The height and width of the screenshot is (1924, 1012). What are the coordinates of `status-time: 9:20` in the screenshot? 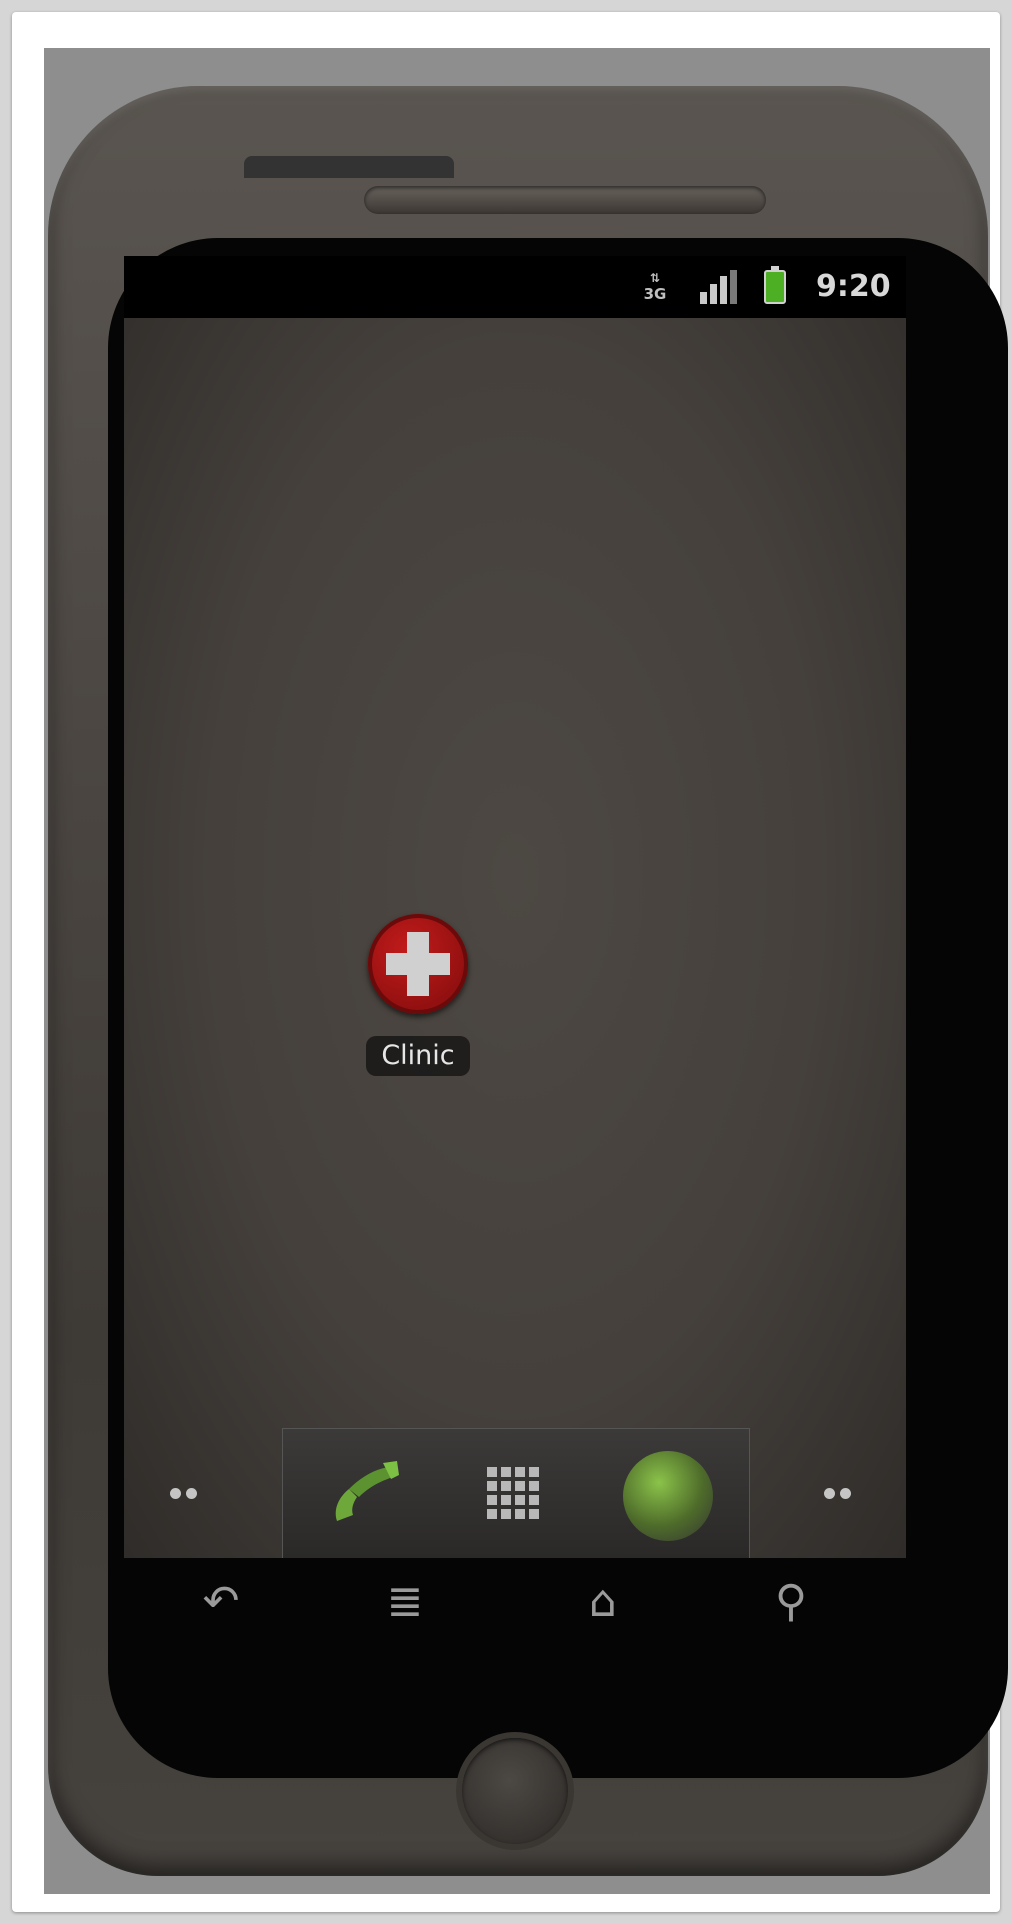 It's located at (853, 286).